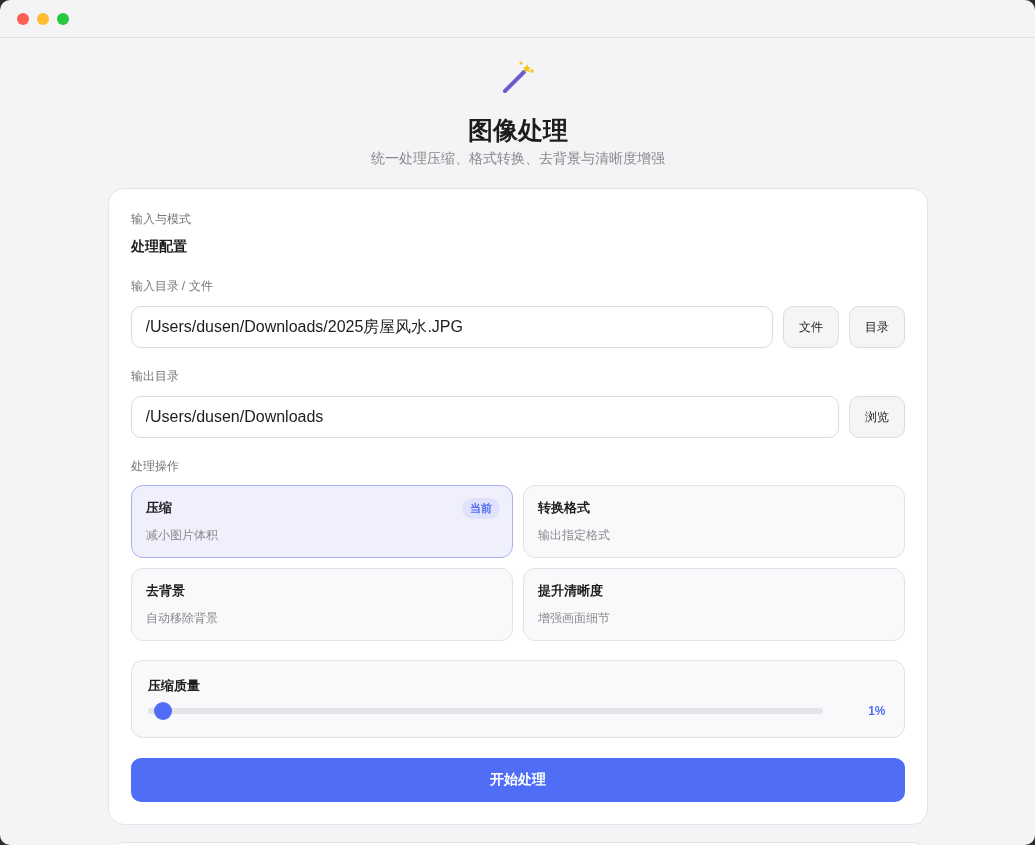  I want to click on section-eyebrow: 输入与模式, so click(161, 219).